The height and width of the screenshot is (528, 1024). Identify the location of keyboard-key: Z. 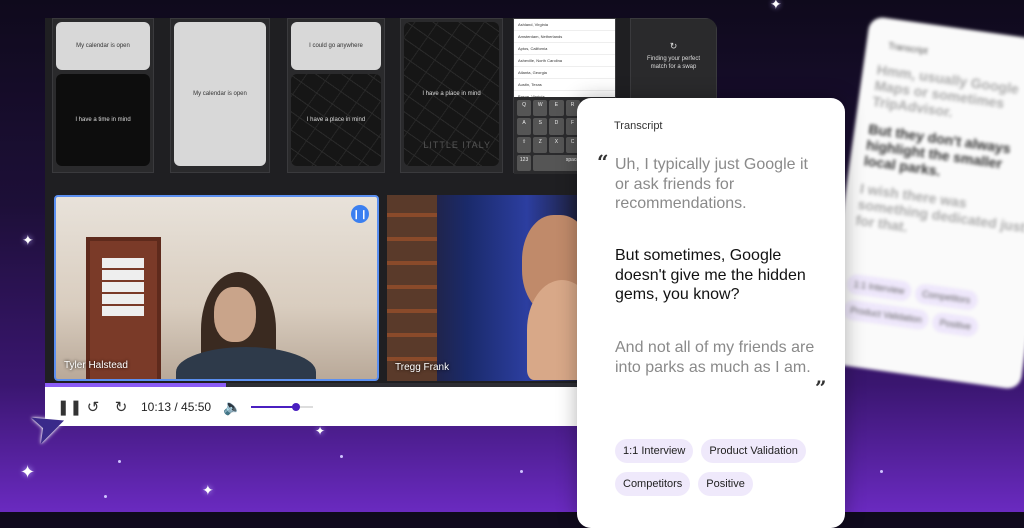
(540, 144).